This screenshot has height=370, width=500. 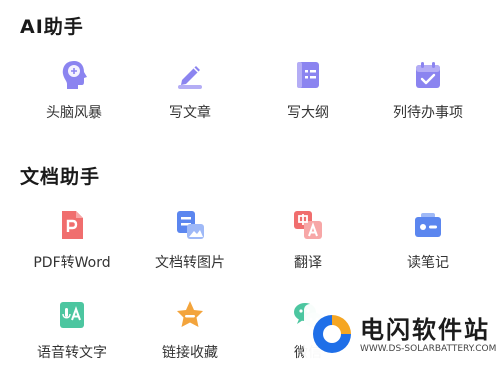 What do you see at coordinates (428, 75) in the screenshot?
I see `calendar-check-icon` at bounding box center [428, 75].